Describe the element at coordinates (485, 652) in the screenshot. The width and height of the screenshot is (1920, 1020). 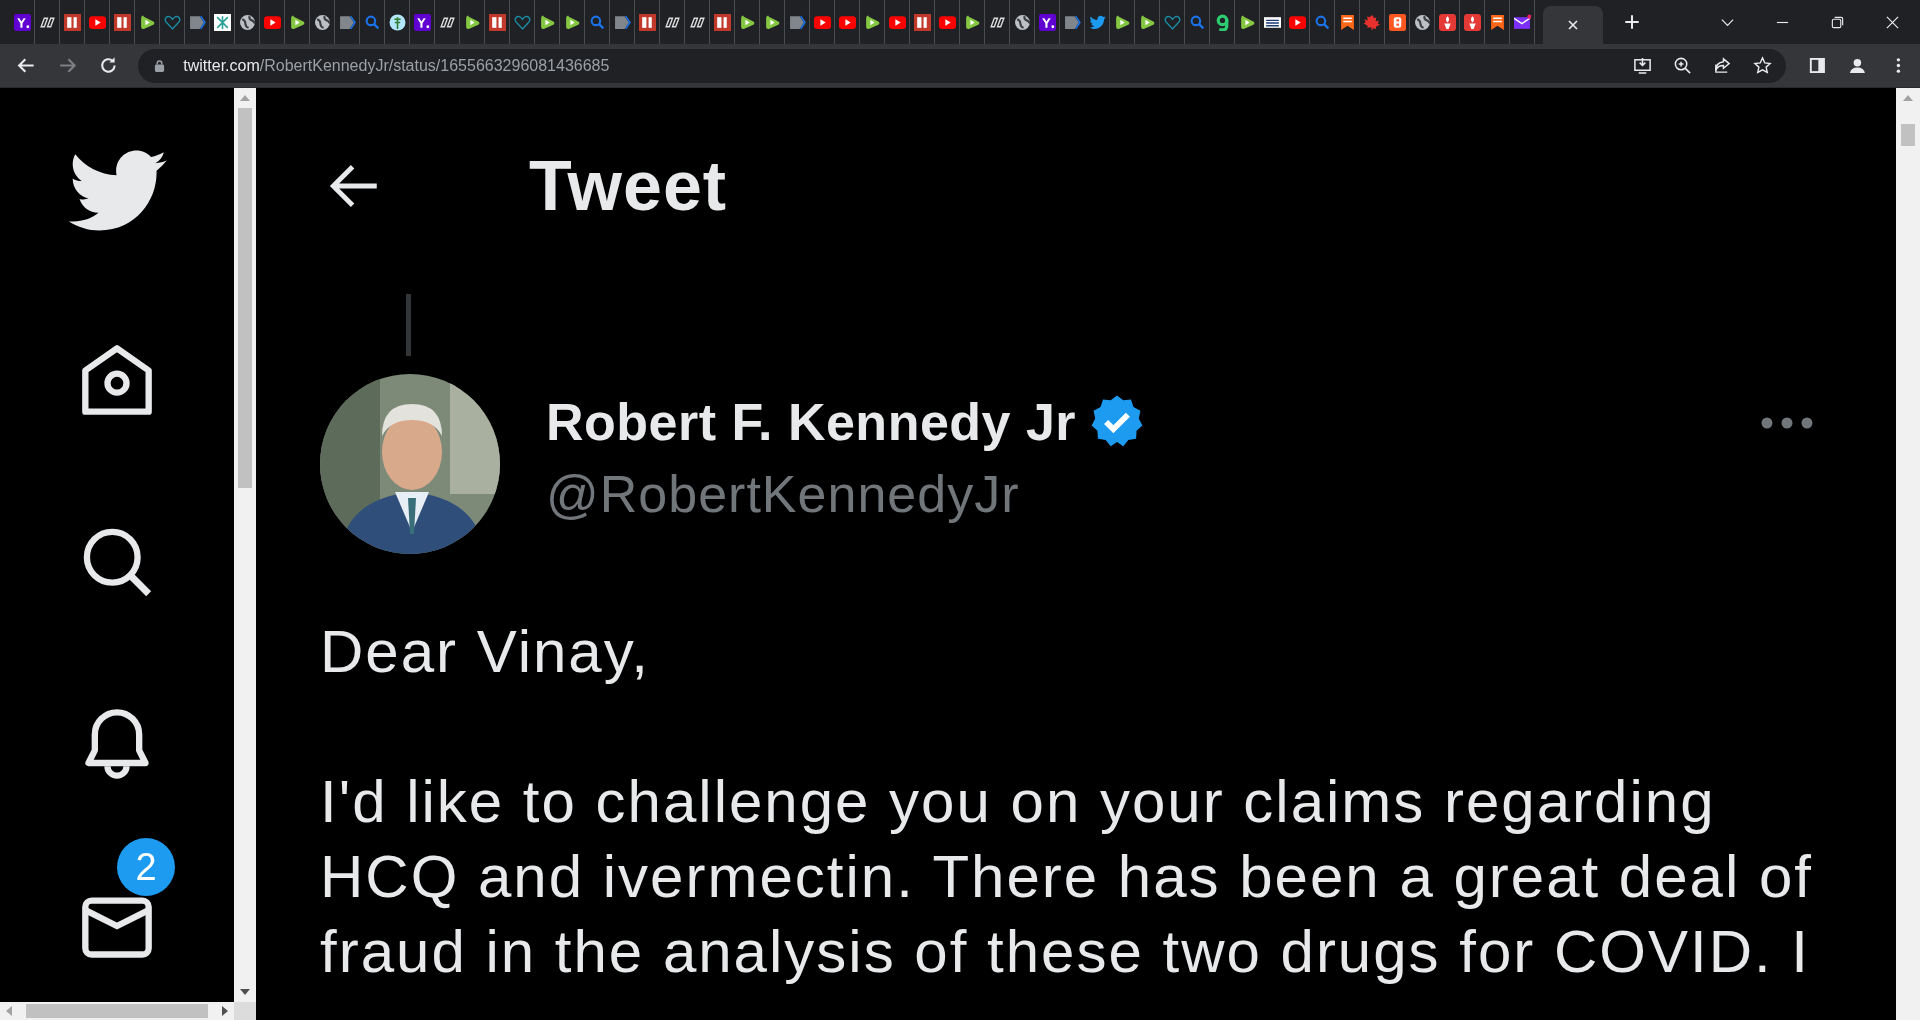
I see `tweet-text: Dear Vinay,` at that location.